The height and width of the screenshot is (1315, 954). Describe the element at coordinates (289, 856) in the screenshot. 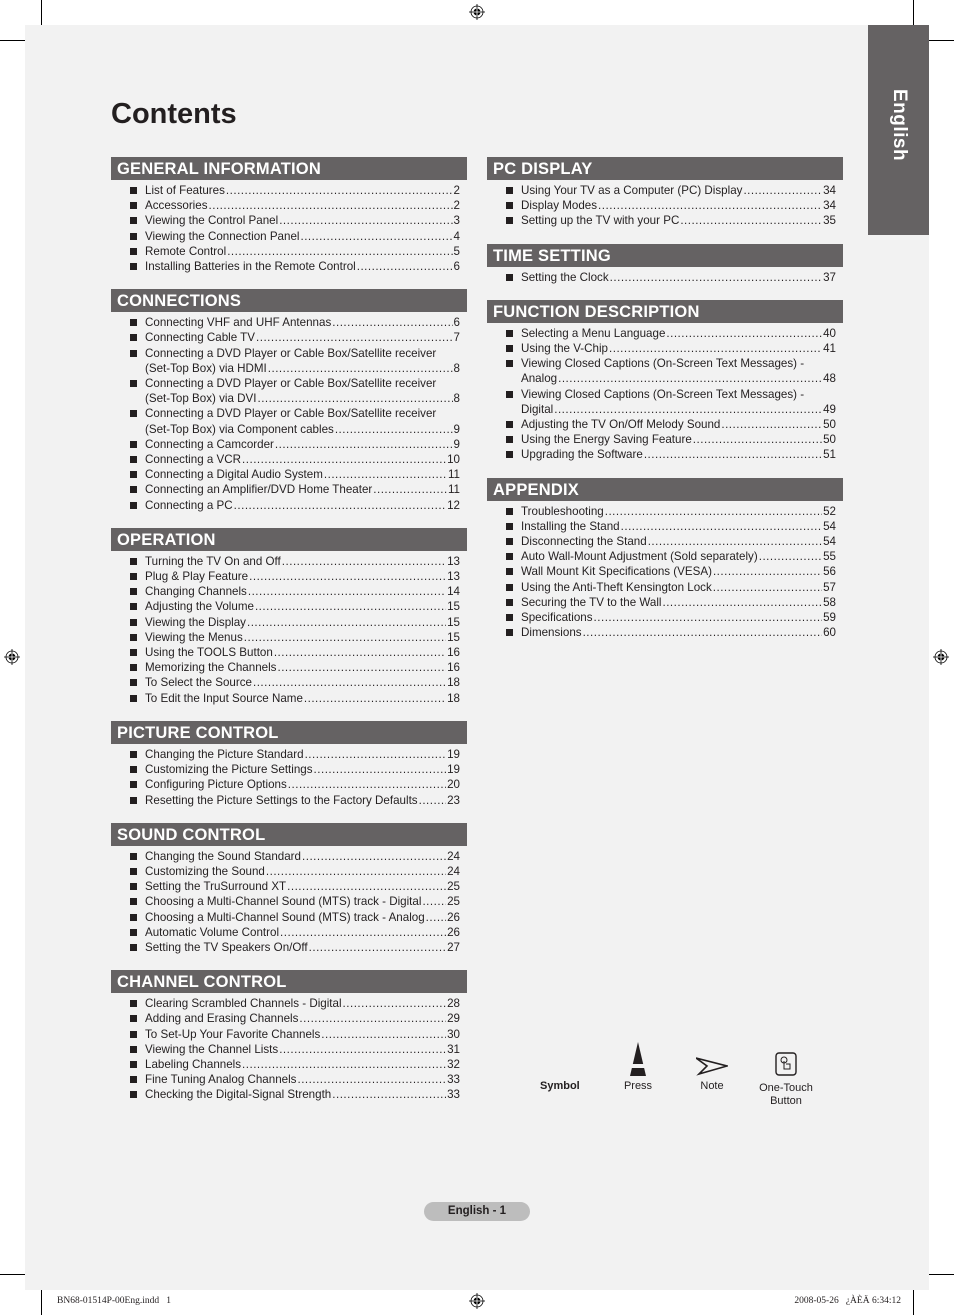

I see `toc-entry: Changing the Sound Standard 24` at that location.